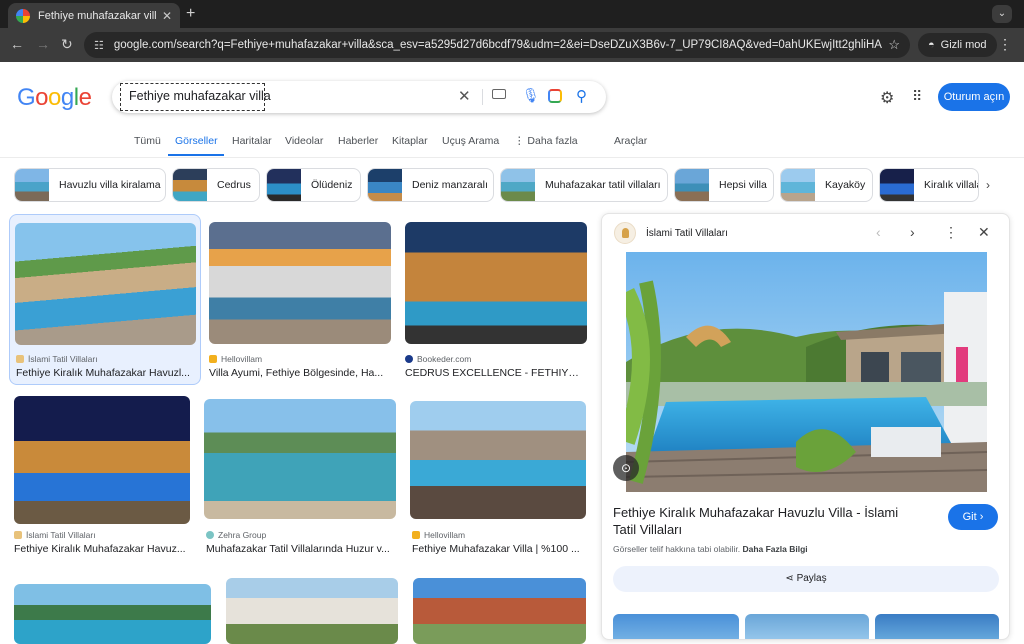 The height and width of the screenshot is (644, 1024). What do you see at coordinates (951, 232) in the screenshot?
I see `more-options-icon: ⋮` at bounding box center [951, 232].